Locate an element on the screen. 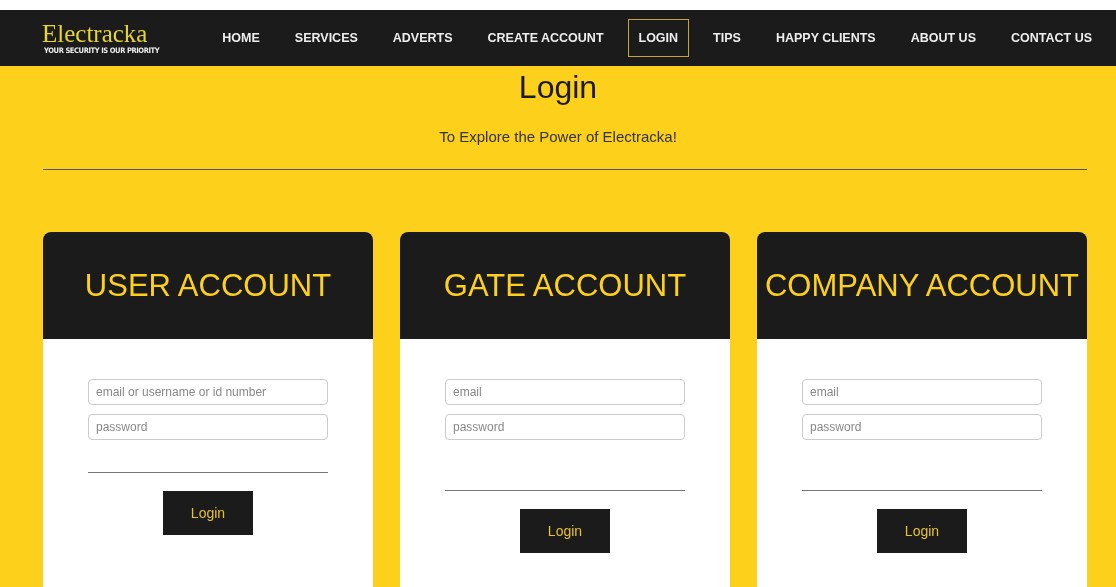  nav-link: CREATE ACCOUNT is located at coordinates (545, 38).